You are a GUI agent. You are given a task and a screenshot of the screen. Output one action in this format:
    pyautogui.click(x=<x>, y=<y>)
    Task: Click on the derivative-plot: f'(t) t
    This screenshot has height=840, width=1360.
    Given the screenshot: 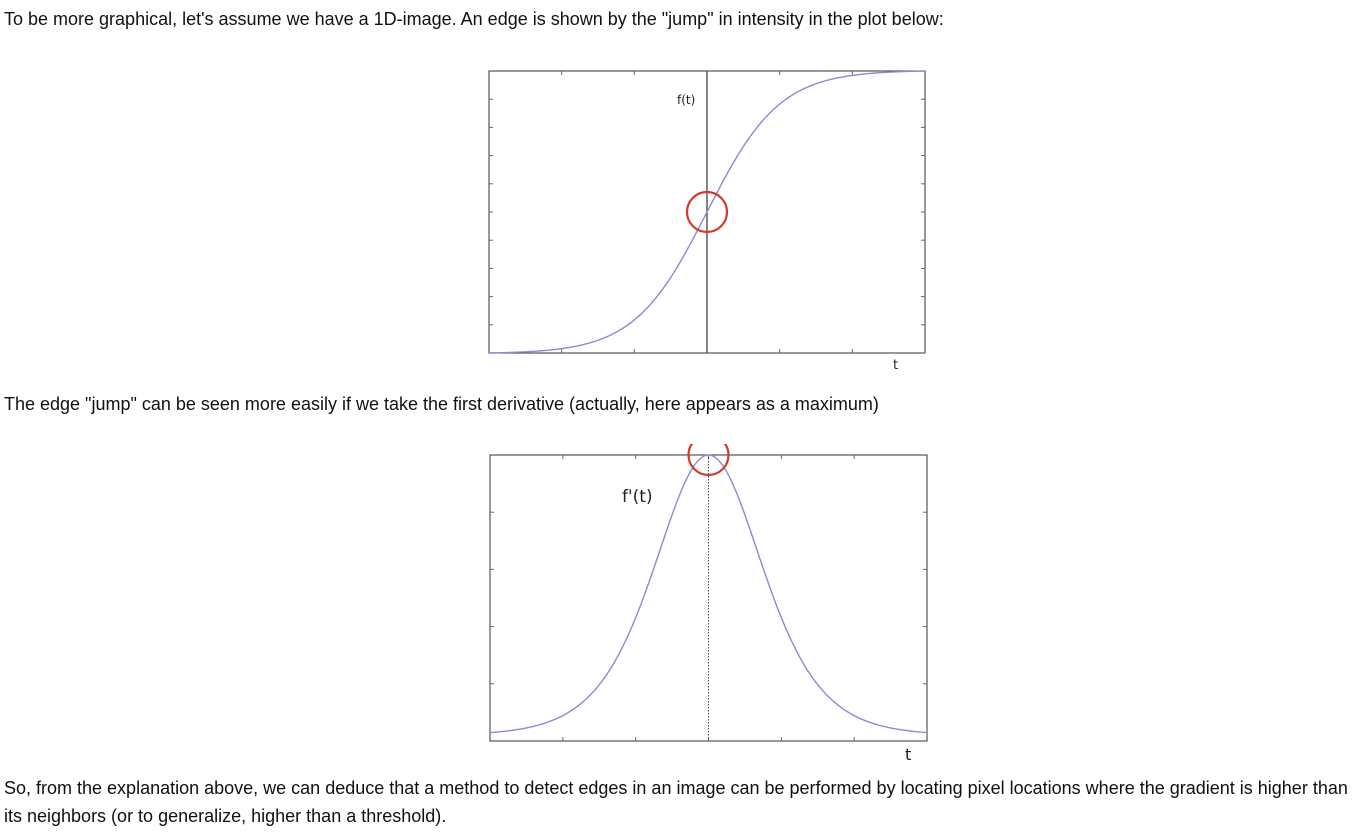 What is the action you would take?
    pyautogui.click(x=708, y=604)
    